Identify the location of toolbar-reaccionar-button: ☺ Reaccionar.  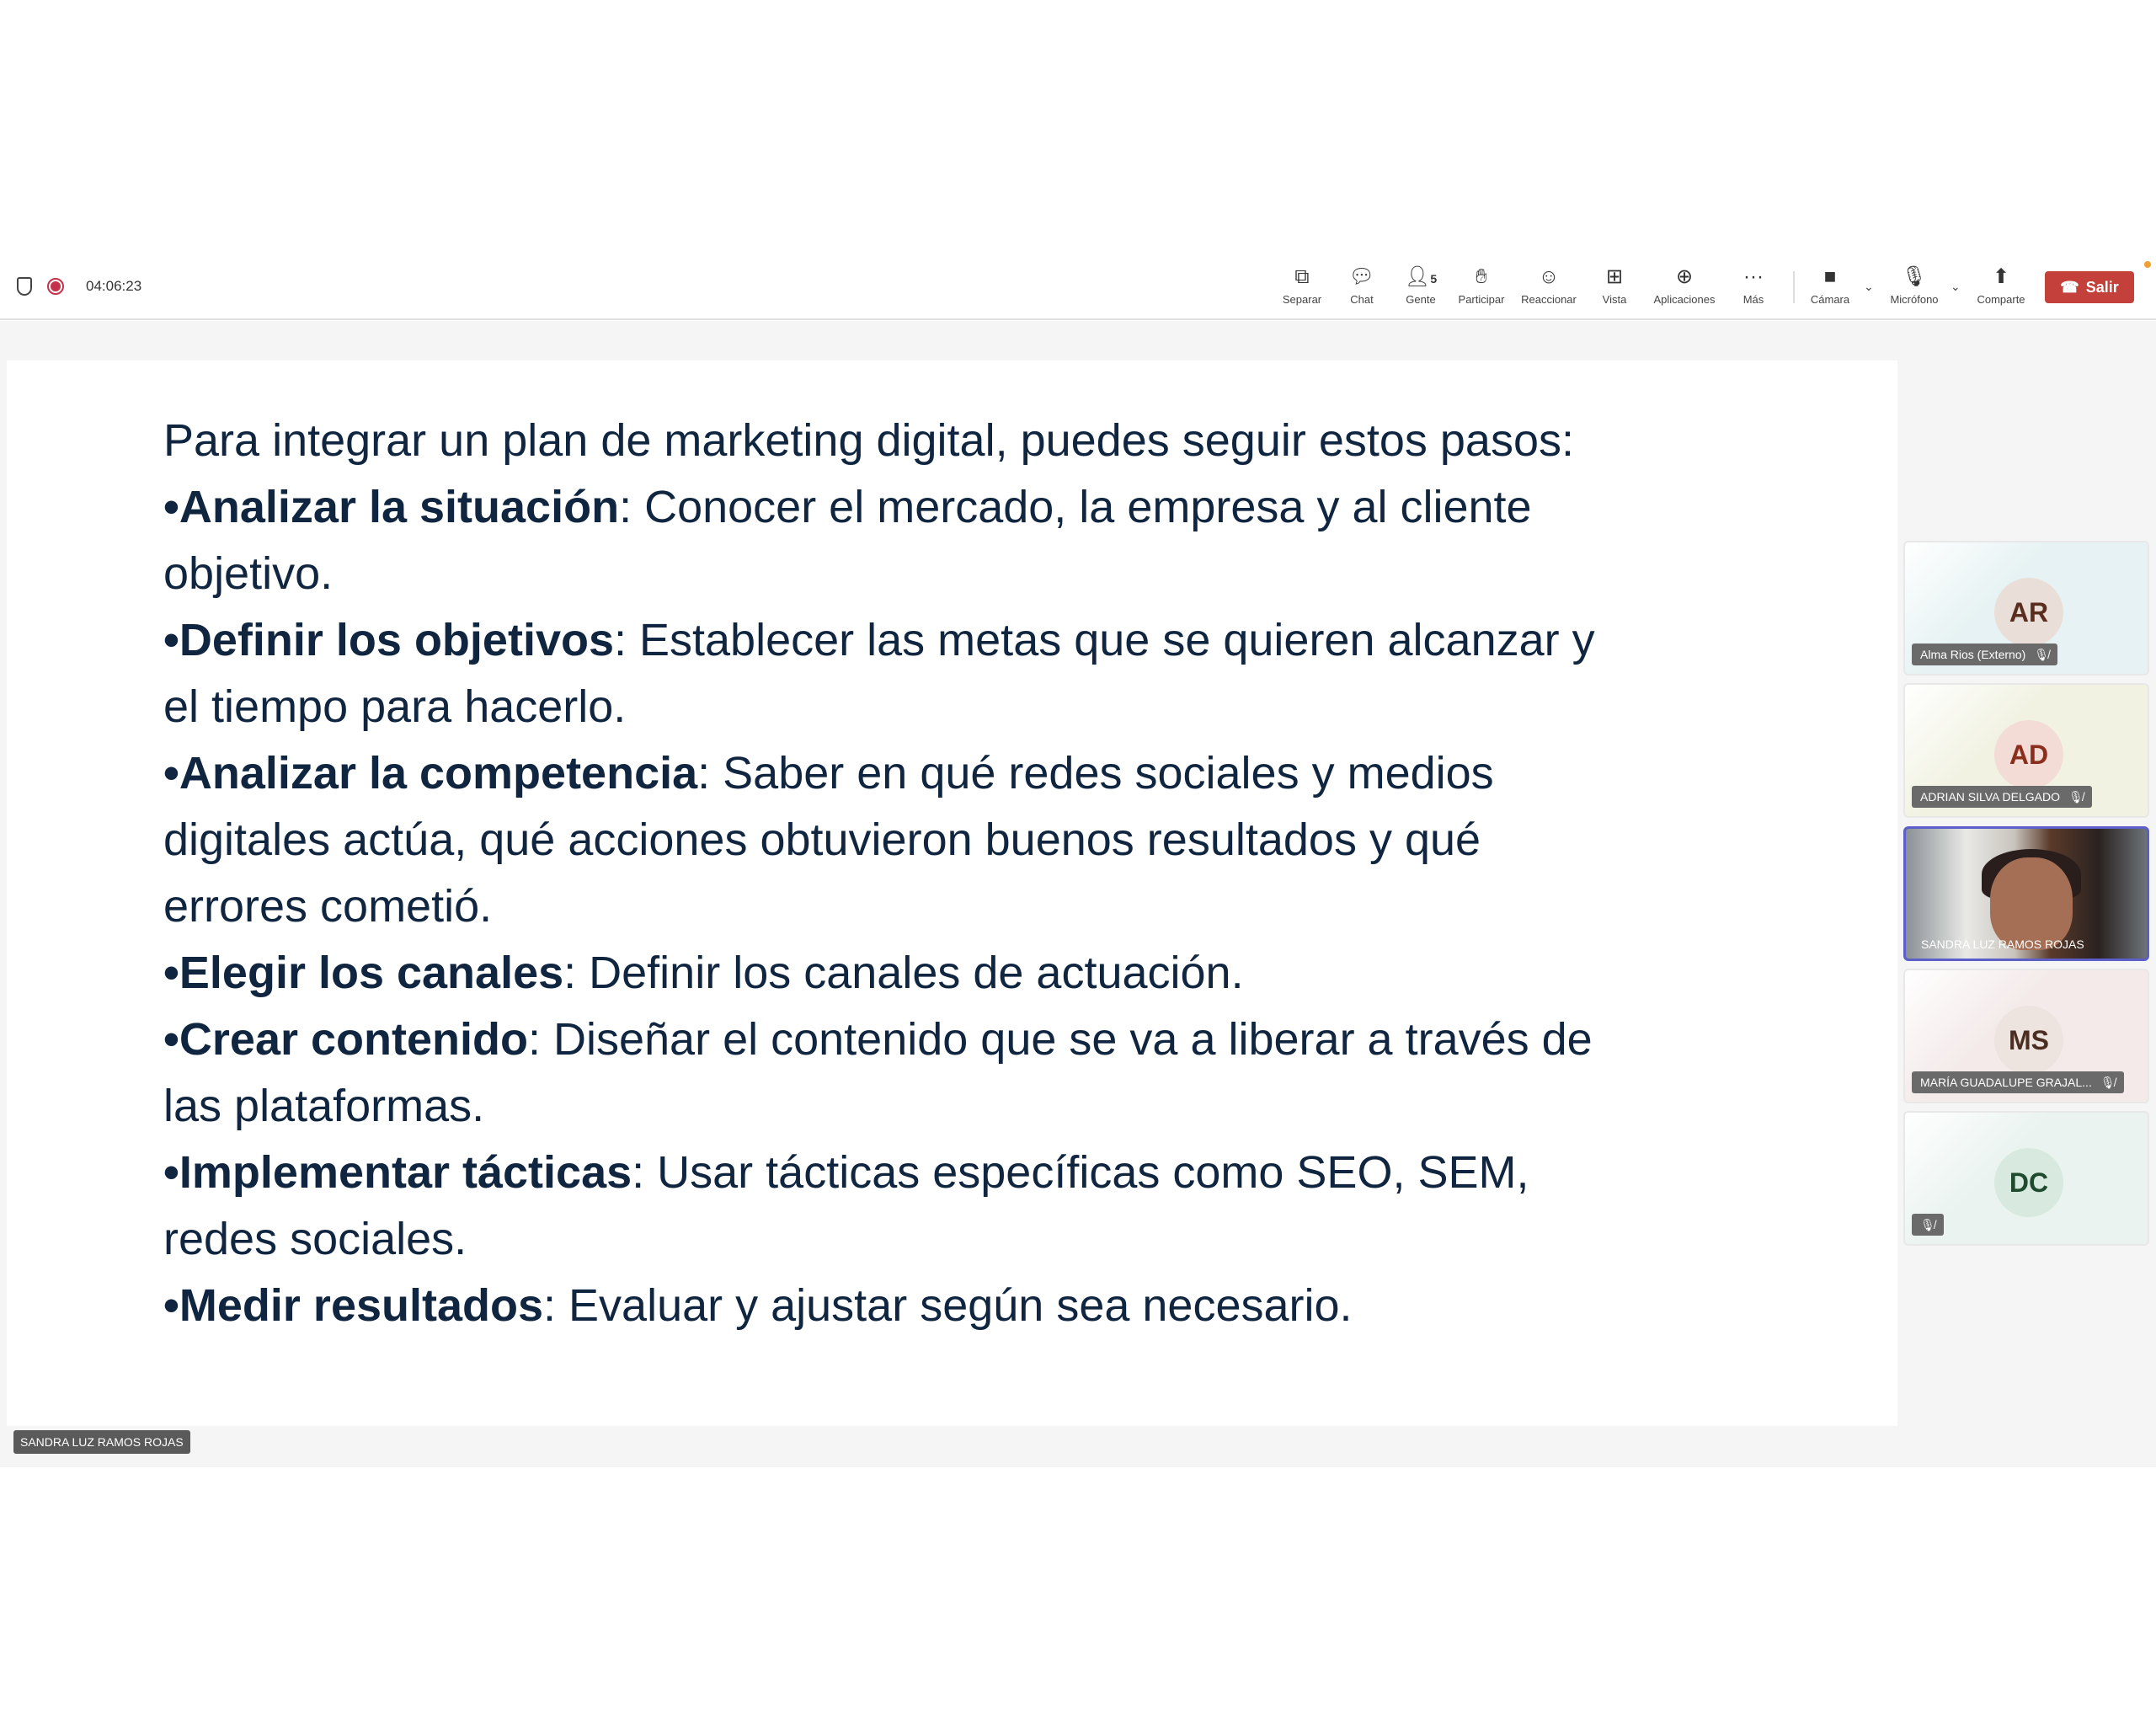
(1549, 285).